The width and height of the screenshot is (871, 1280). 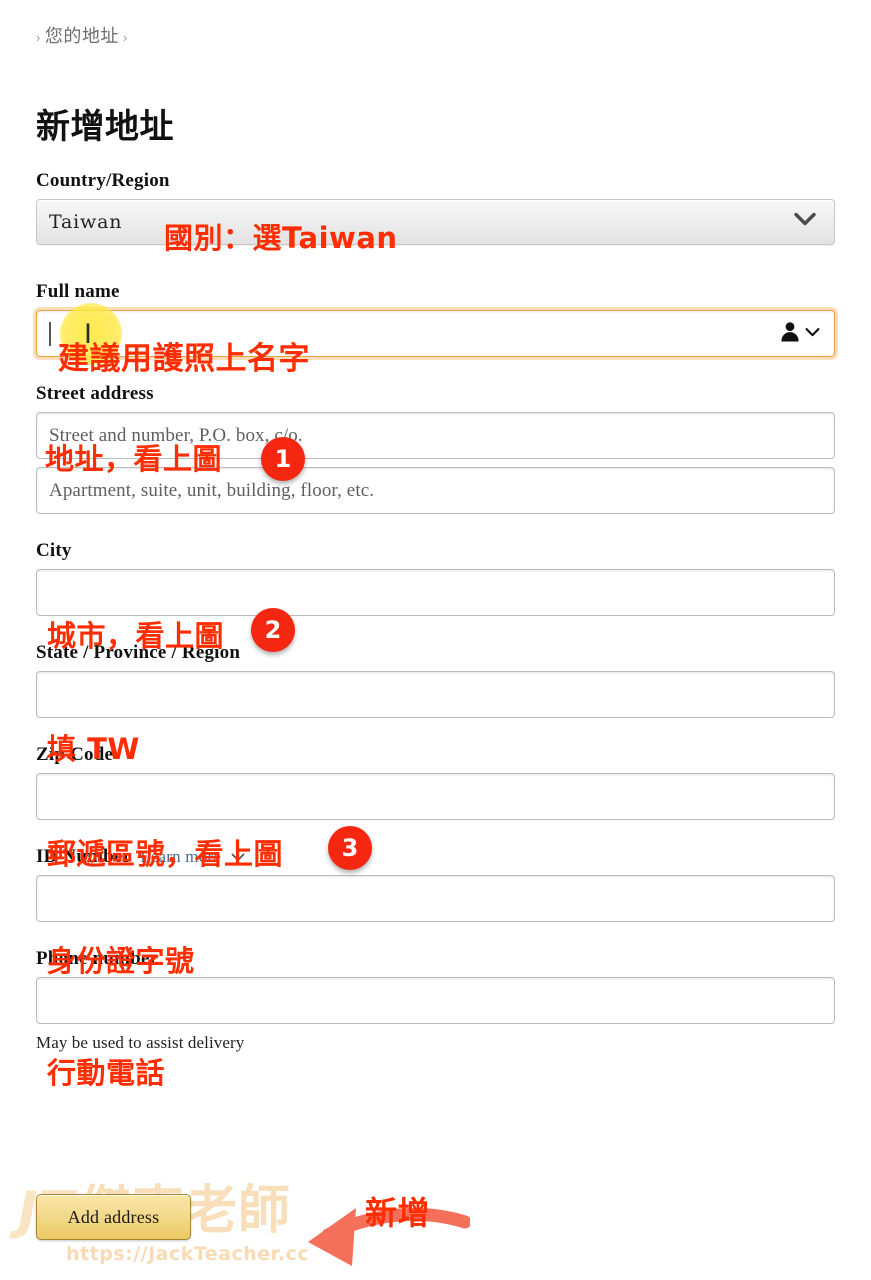 I want to click on field-country-region: Country/Region Taiwan, so click(x=435, y=207).